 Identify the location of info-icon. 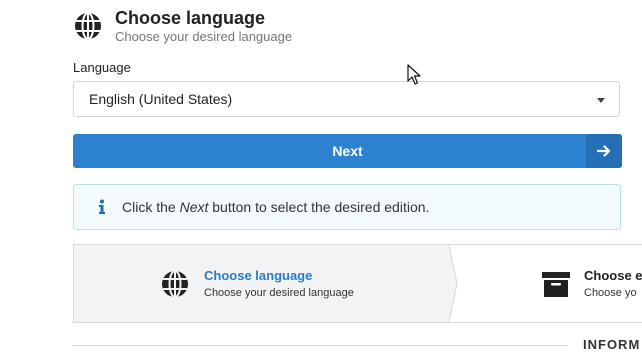
(102, 206).